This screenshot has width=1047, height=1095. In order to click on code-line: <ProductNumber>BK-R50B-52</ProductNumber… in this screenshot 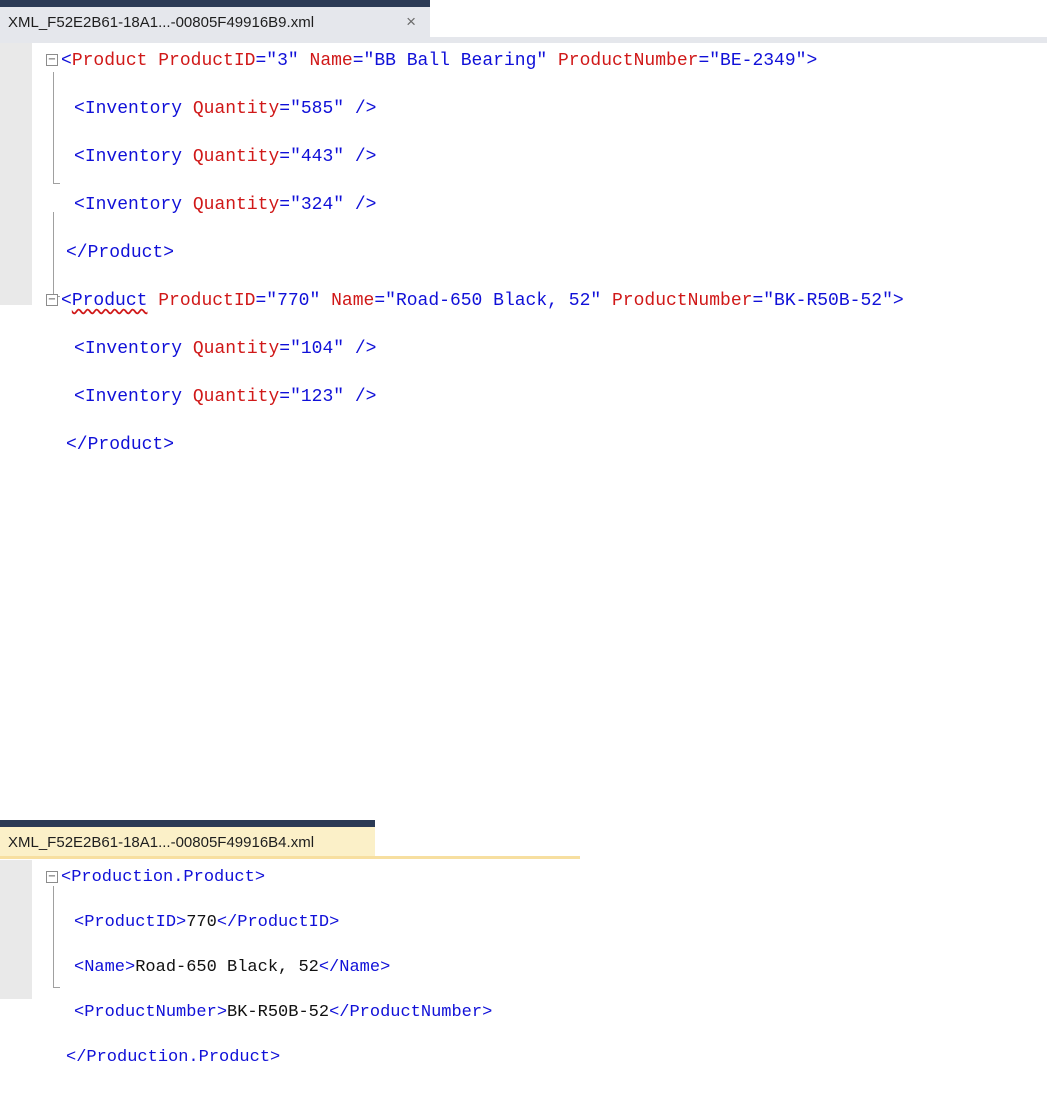, I will do `click(283, 1012)`.